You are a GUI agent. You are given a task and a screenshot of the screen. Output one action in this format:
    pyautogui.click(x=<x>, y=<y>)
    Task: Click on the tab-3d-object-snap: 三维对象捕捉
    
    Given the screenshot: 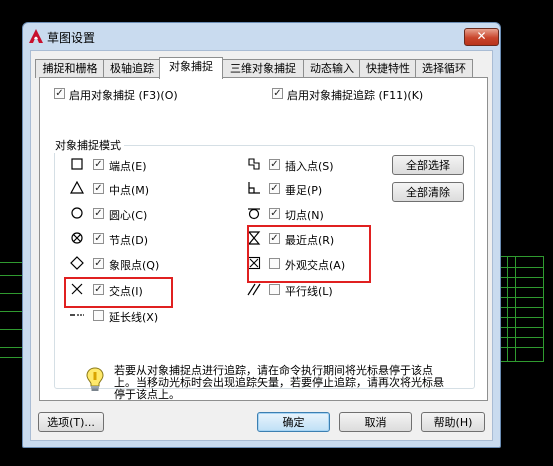 What is the action you would take?
    pyautogui.click(x=263, y=68)
    